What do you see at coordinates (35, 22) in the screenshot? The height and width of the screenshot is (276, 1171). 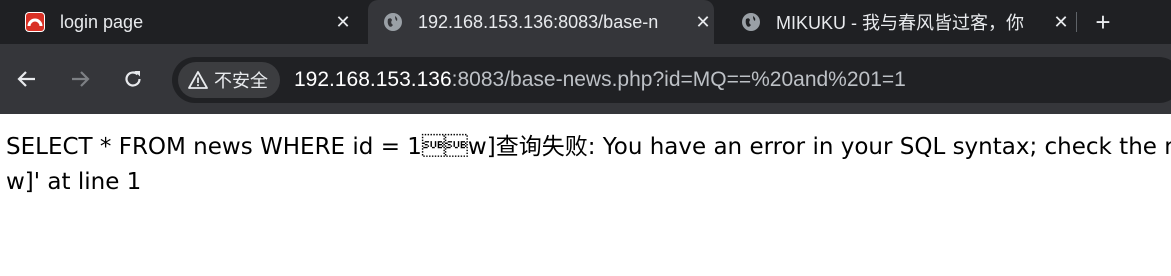 I see `site-favicon-icon` at bounding box center [35, 22].